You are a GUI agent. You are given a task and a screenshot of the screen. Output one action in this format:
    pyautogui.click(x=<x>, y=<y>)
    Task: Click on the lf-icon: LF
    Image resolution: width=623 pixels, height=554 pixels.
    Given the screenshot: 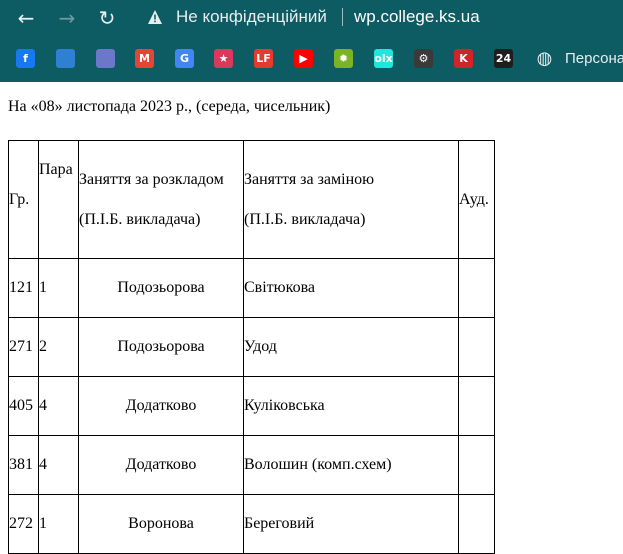 What is the action you would take?
    pyautogui.click(x=263, y=58)
    